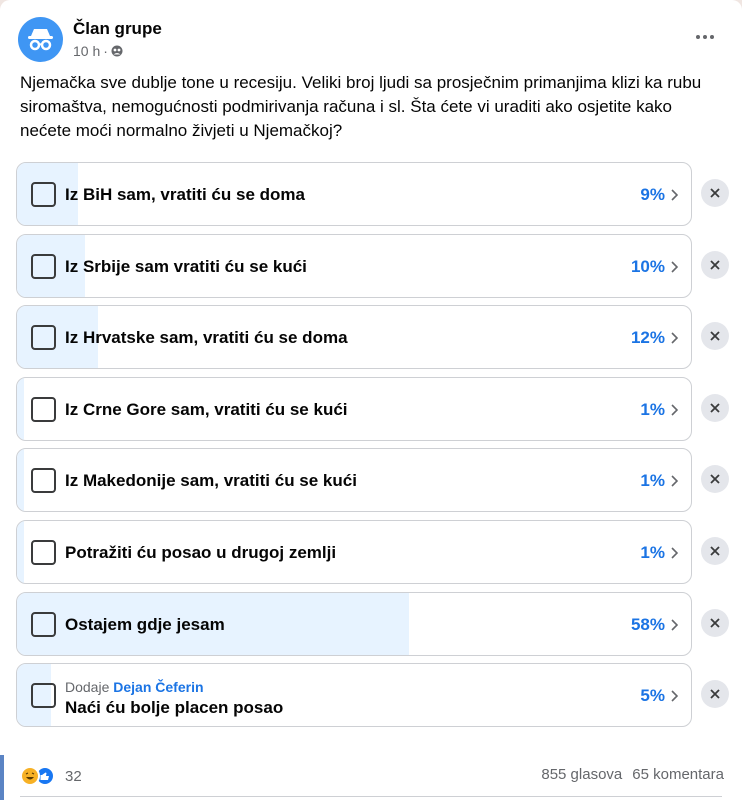 The width and height of the screenshot is (742, 800). I want to click on poll-option-row: Iz Crne Gore sam, vratiti ću se kući 1%, so click(373, 408).